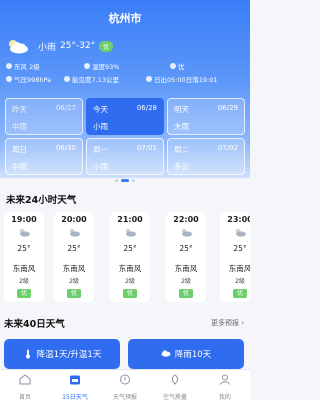  Describe the element at coordinates (44, 116) in the screenshot. I see `day-card-yesterday: 昨天 06/27 中雨` at that location.